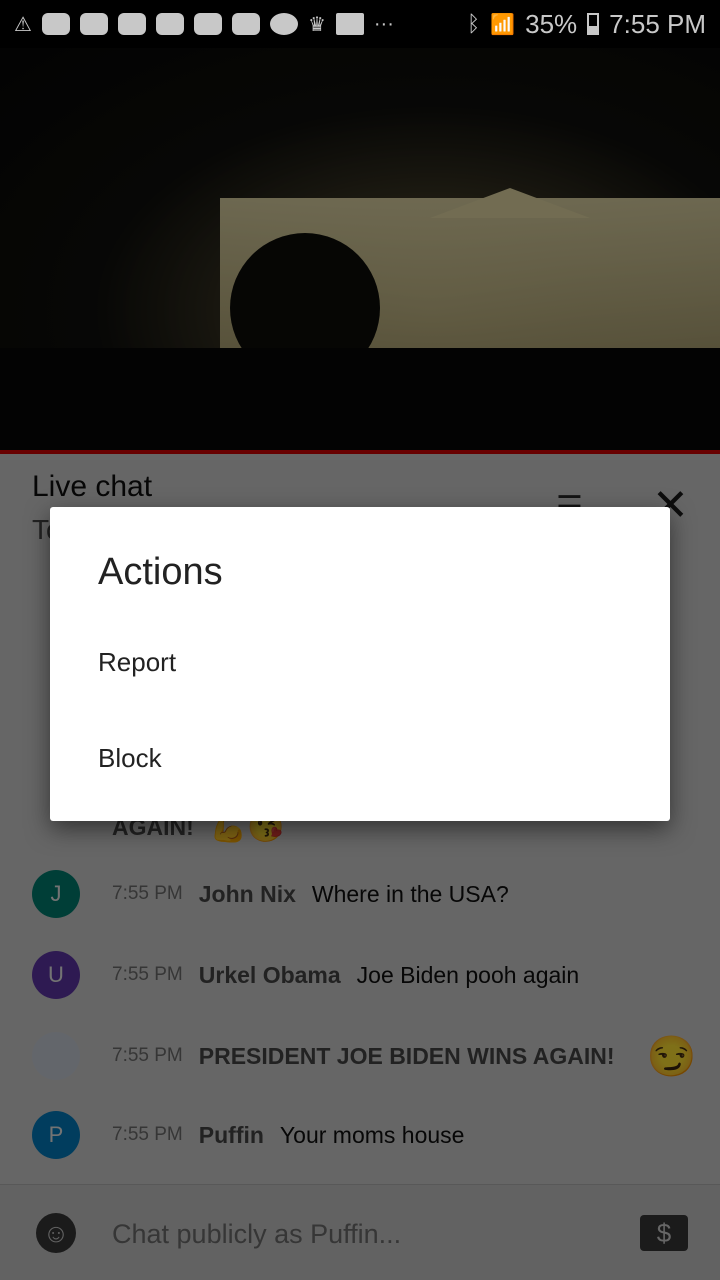 The width and height of the screenshot is (720, 1280). Describe the element at coordinates (160, 572) in the screenshot. I see `dialog-title: Actions` at that location.